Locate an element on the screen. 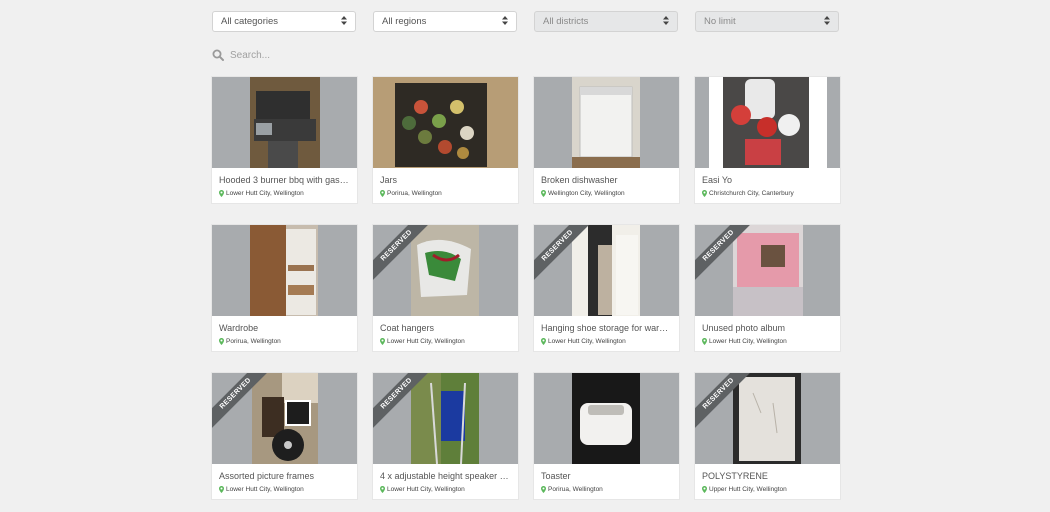 The height and width of the screenshot is (512, 1050). limit-select: No limit is located at coordinates (767, 21).